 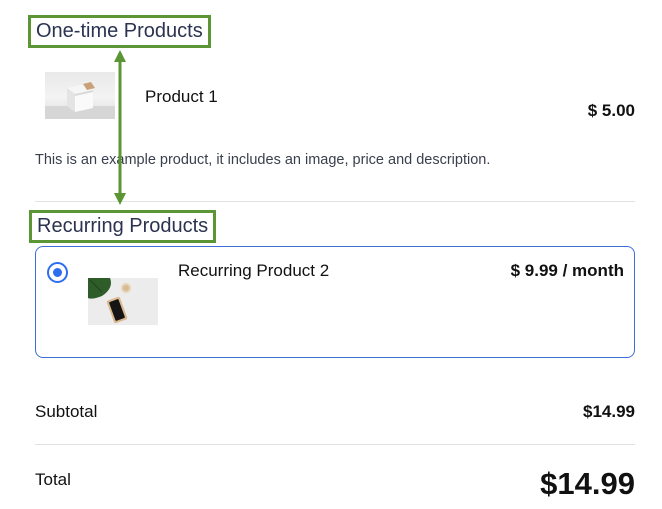 What do you see at coordinates (181, 96) in the screenshot?
I see `product-1-name: Product 1` at bounding box center [181, 96].